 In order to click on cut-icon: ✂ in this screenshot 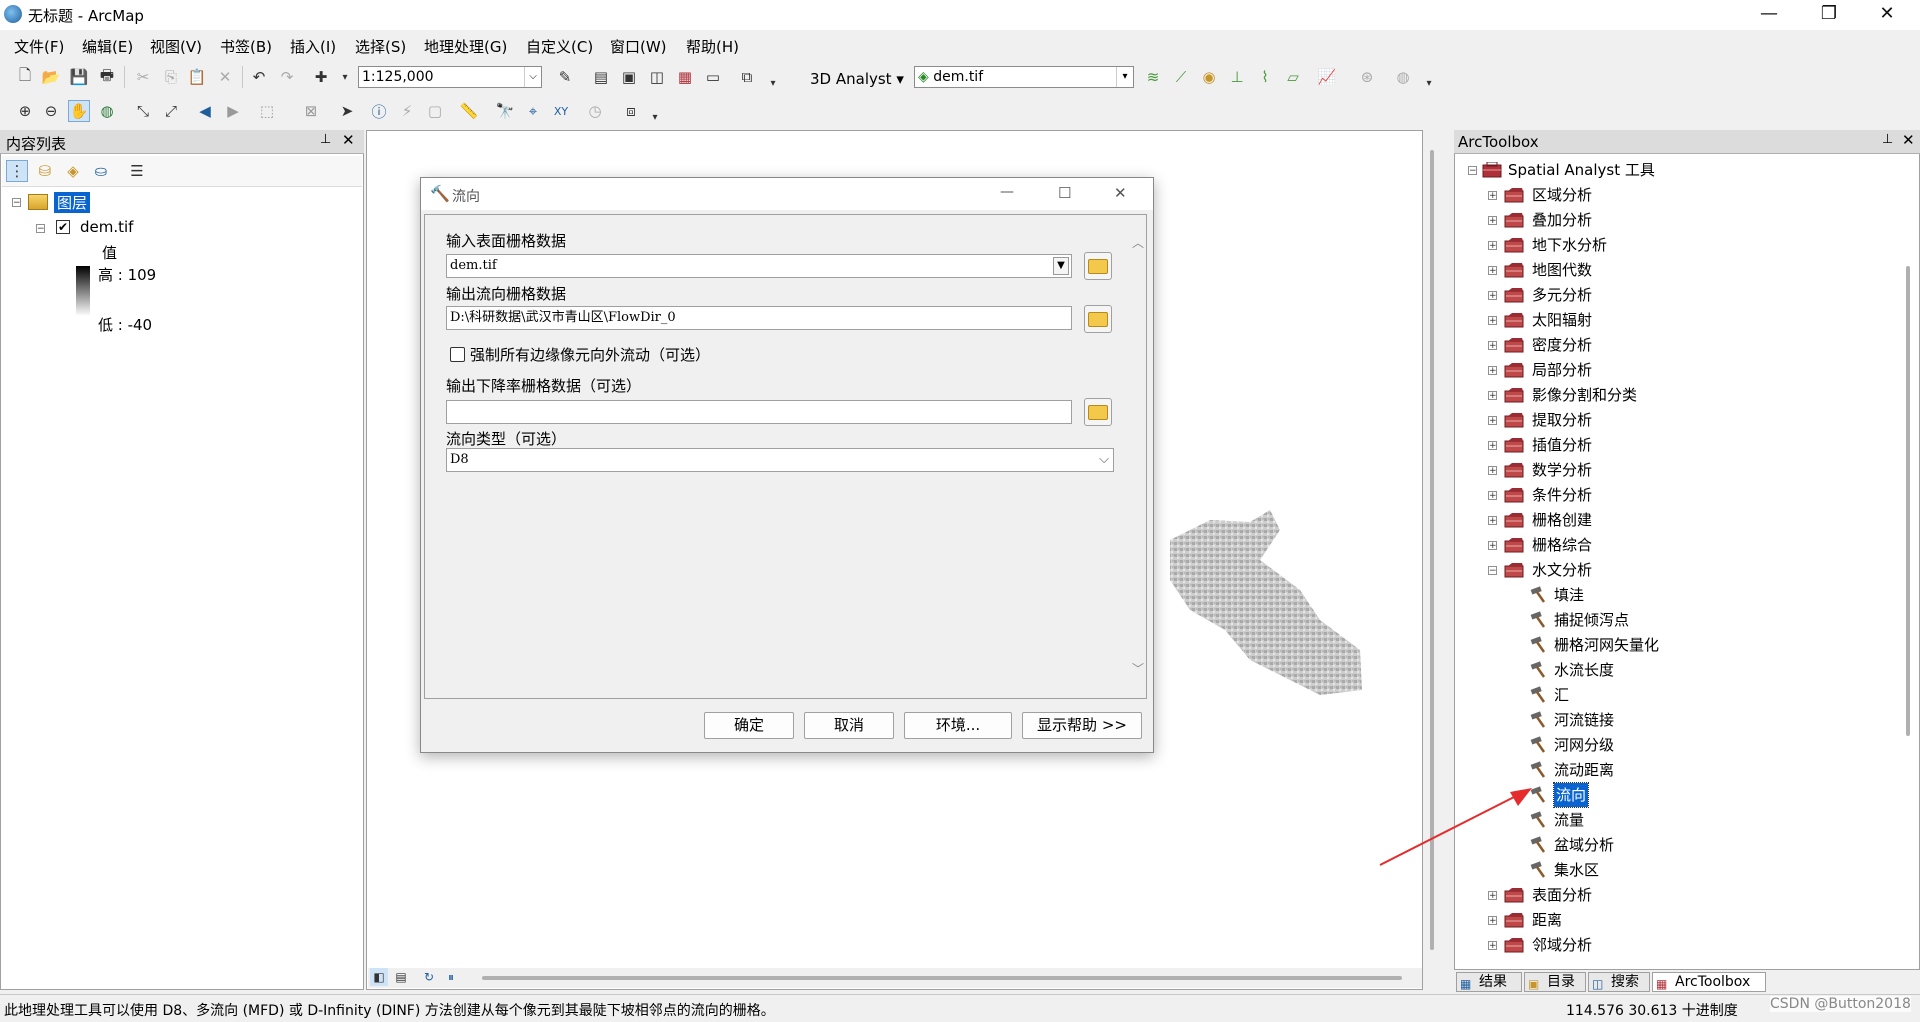, I will do `click(143, 77)`.